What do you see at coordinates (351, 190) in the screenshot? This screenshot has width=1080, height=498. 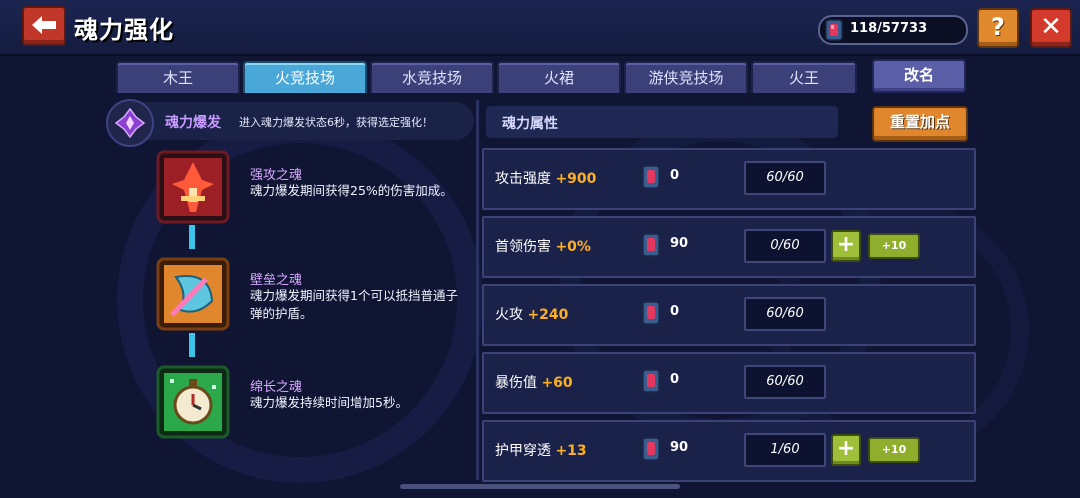 I see `strike-soul-desc: 魂力爆发期间获得25%的伤害加成。` at bounding box center [351, 190].